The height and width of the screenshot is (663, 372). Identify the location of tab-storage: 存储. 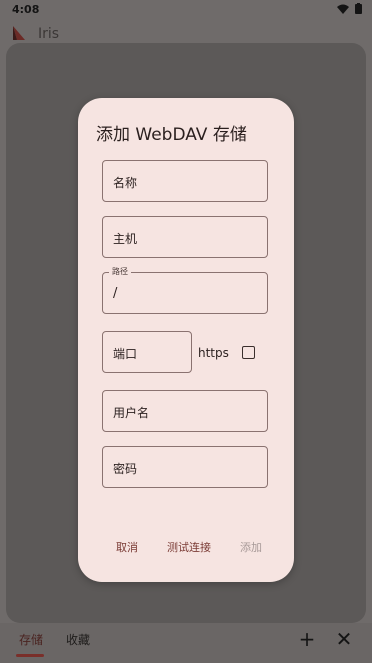
(31, 639).